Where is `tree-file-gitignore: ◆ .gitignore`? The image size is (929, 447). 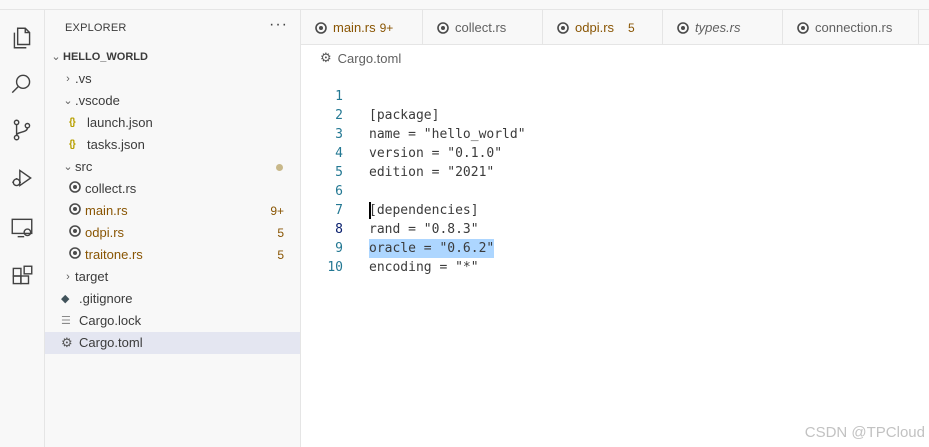
tree-file-gitignore: ◆ .gitignore is located at coordinates (172, 299).